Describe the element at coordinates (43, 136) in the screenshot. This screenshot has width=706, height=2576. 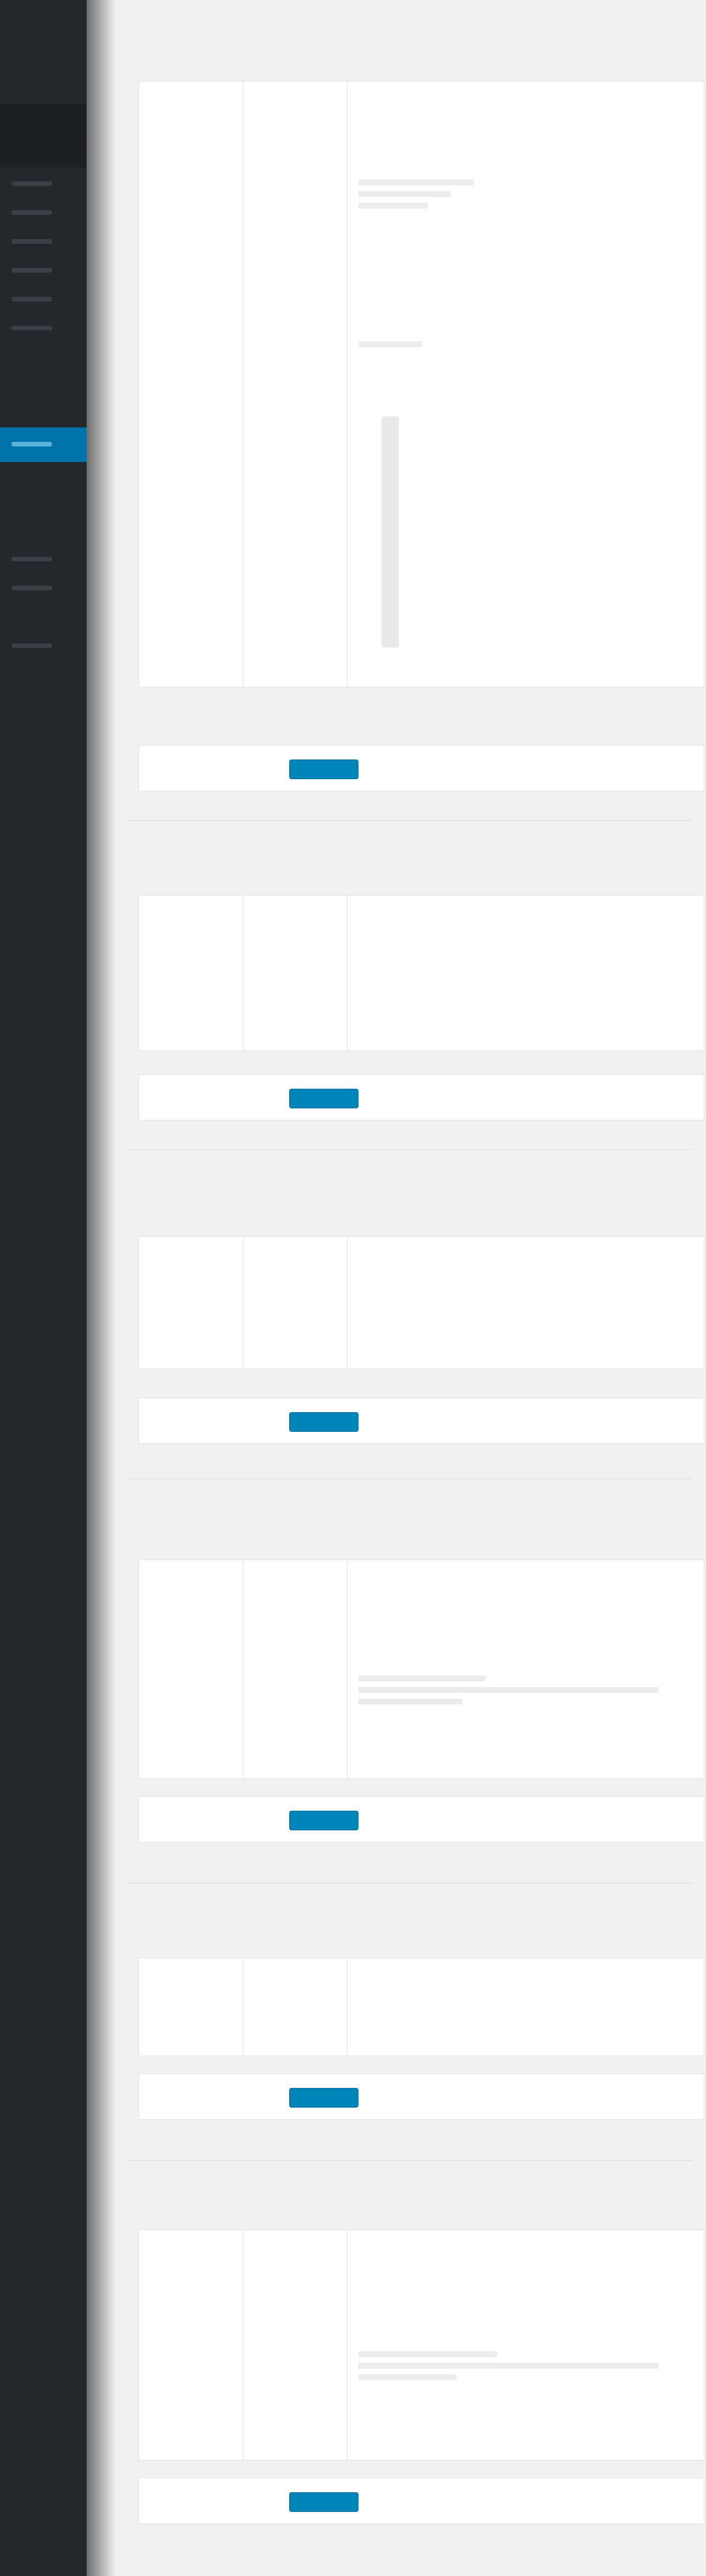
I see `sidebar-top-block` at that location.